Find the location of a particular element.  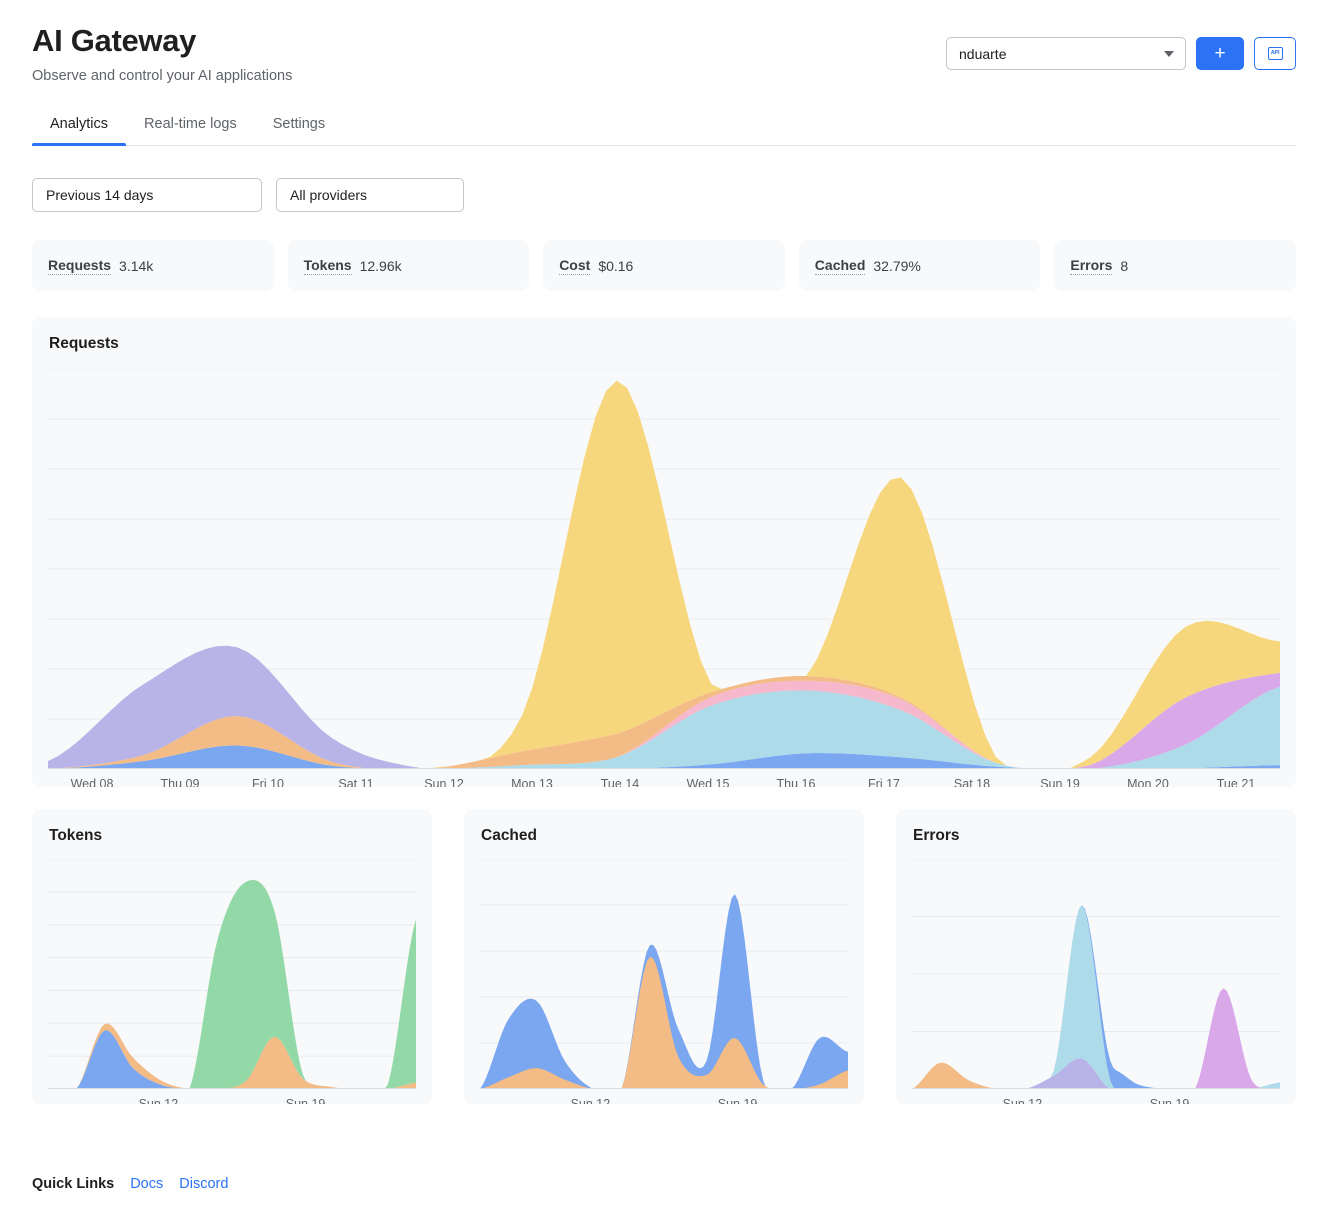

date-range-select: Previous 14 days is located at coordinates (147, 195).